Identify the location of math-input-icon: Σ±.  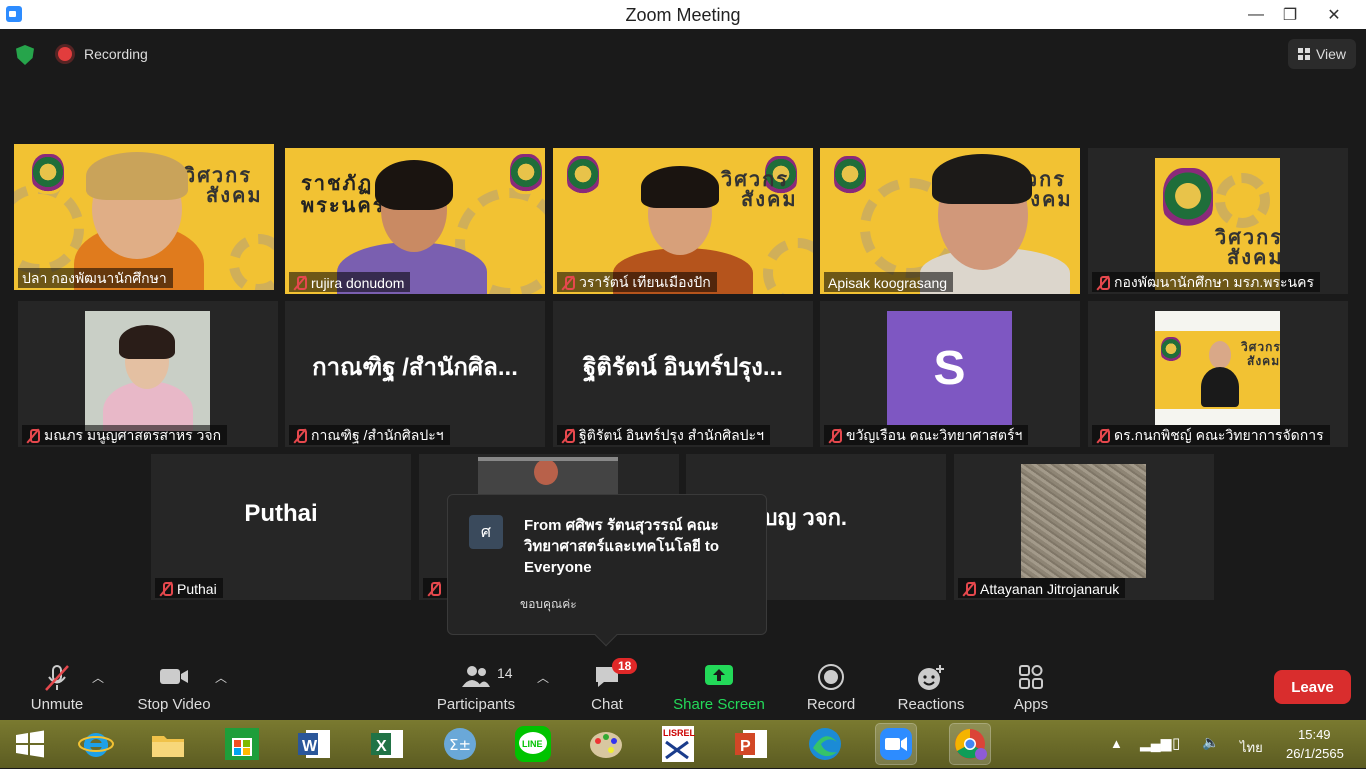
(460, 744).